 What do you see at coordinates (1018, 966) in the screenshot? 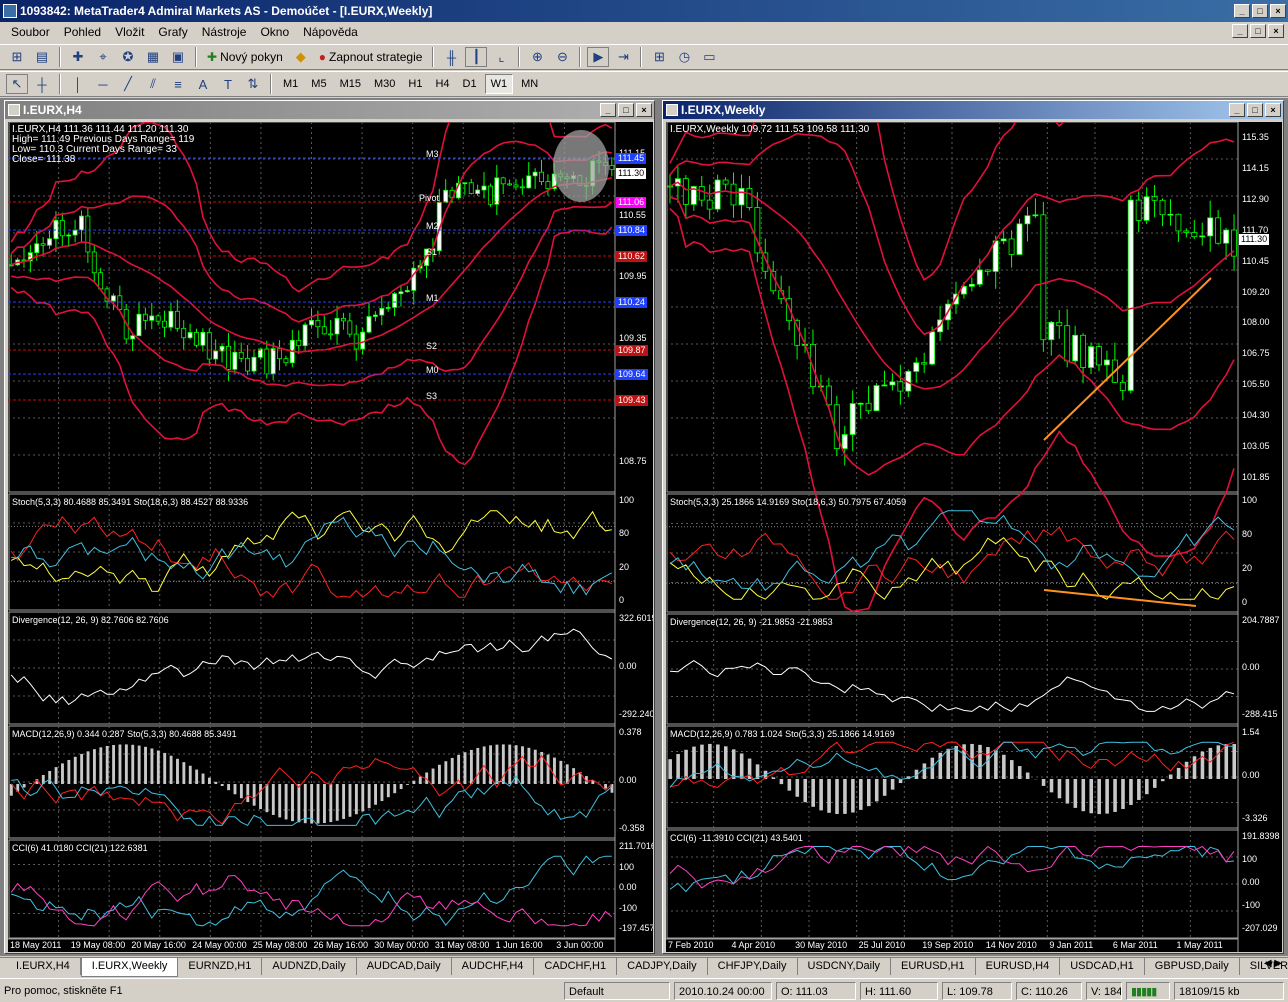
I see `tab-eurusd-h4: EURUSD,H4` at bounding box center [1018, 966].